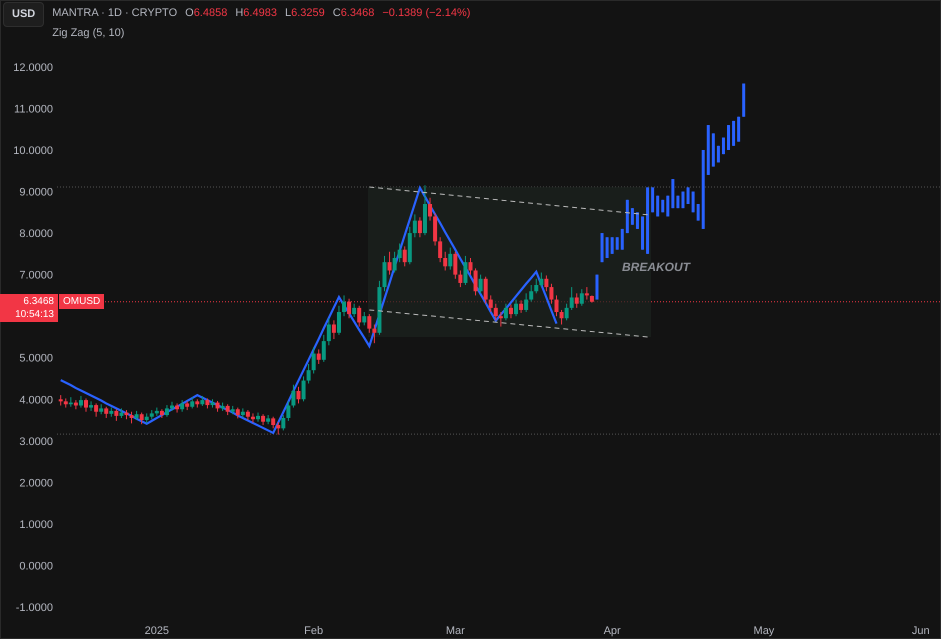 This screenshot has width=941, height=639. I want to click on price-axis-label: 10.0000, so click(33, 150).